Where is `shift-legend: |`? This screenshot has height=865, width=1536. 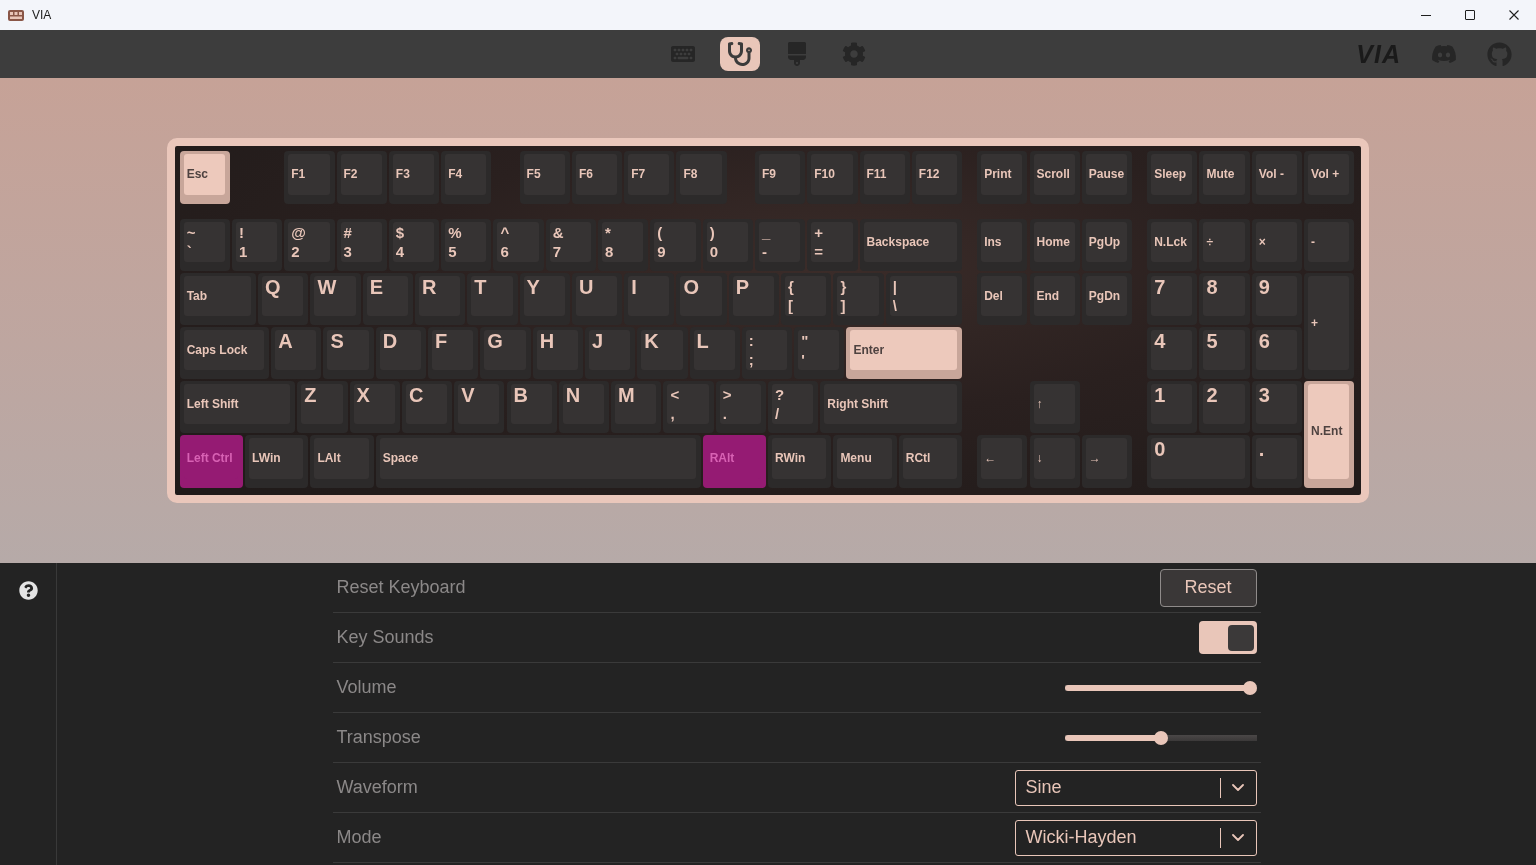 shift-legend: | is located at coordinates (894, 287).